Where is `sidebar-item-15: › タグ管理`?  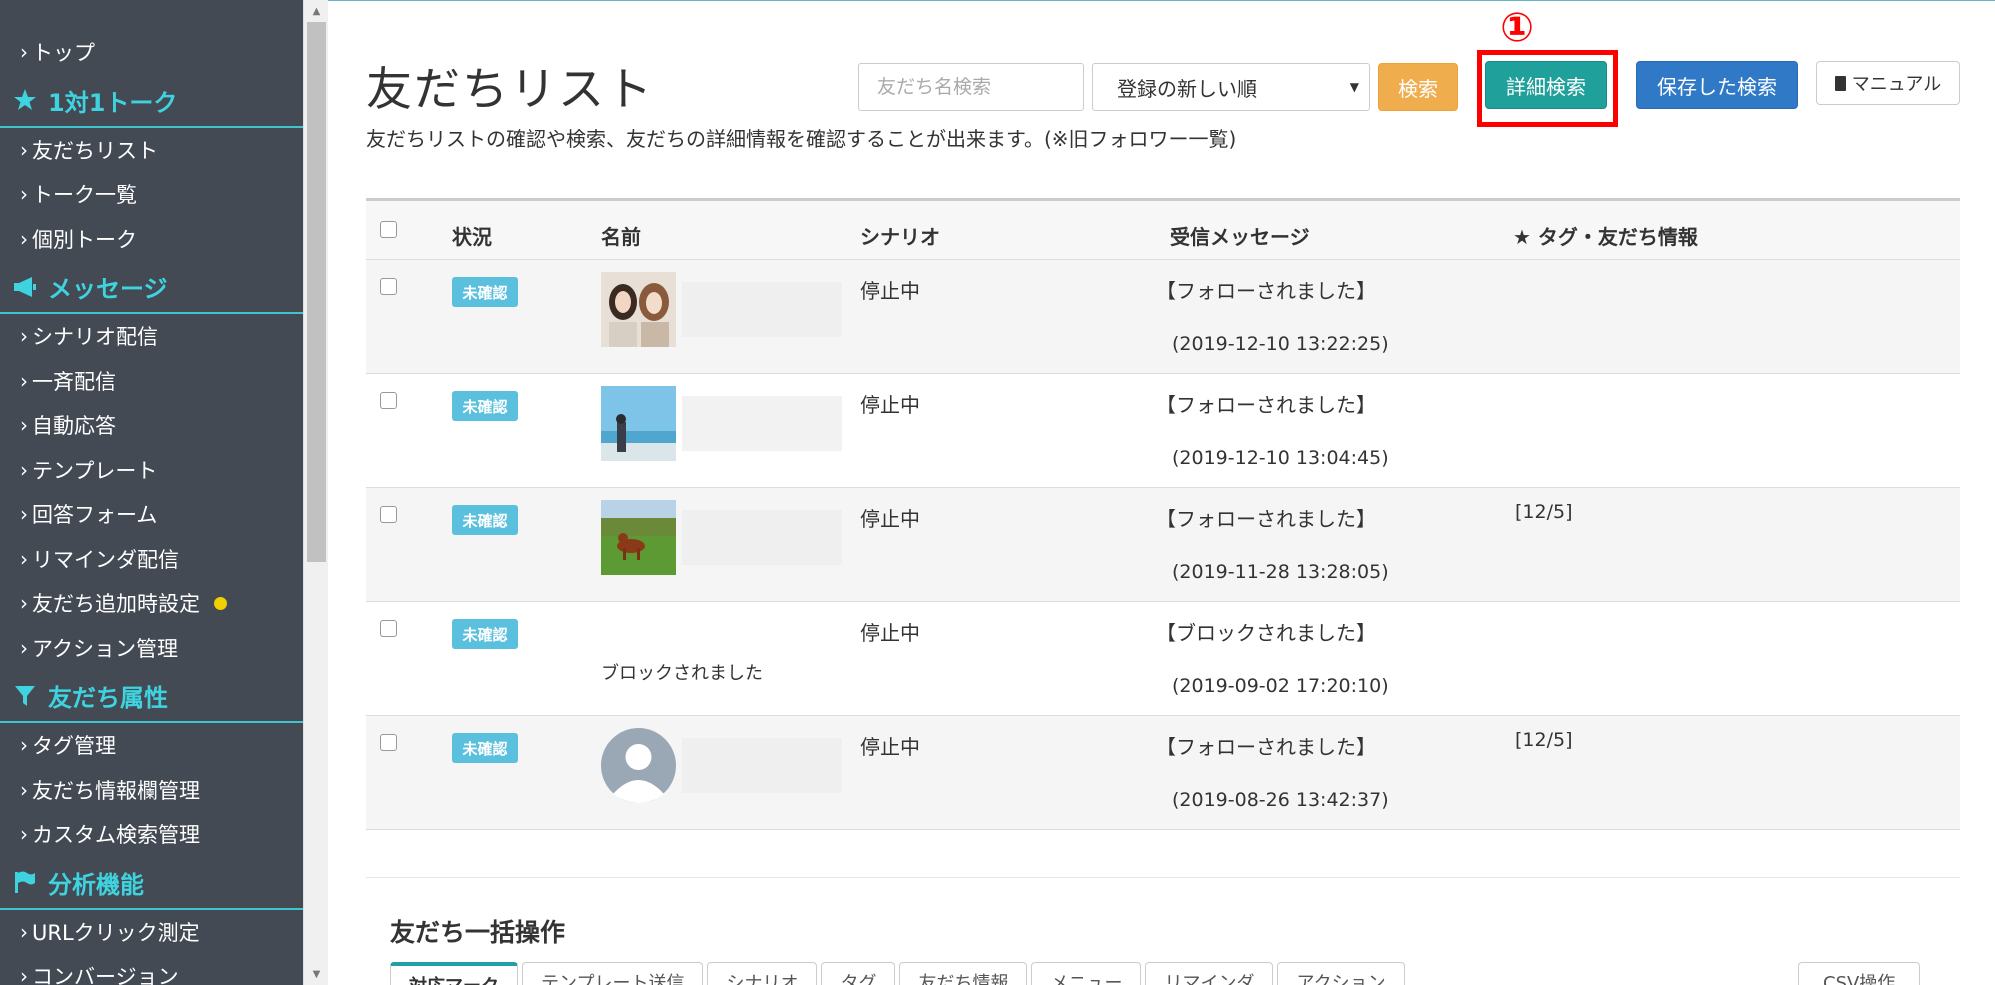
sidebar-item-15: › タグ管理 is located at coordinates (151, 745).